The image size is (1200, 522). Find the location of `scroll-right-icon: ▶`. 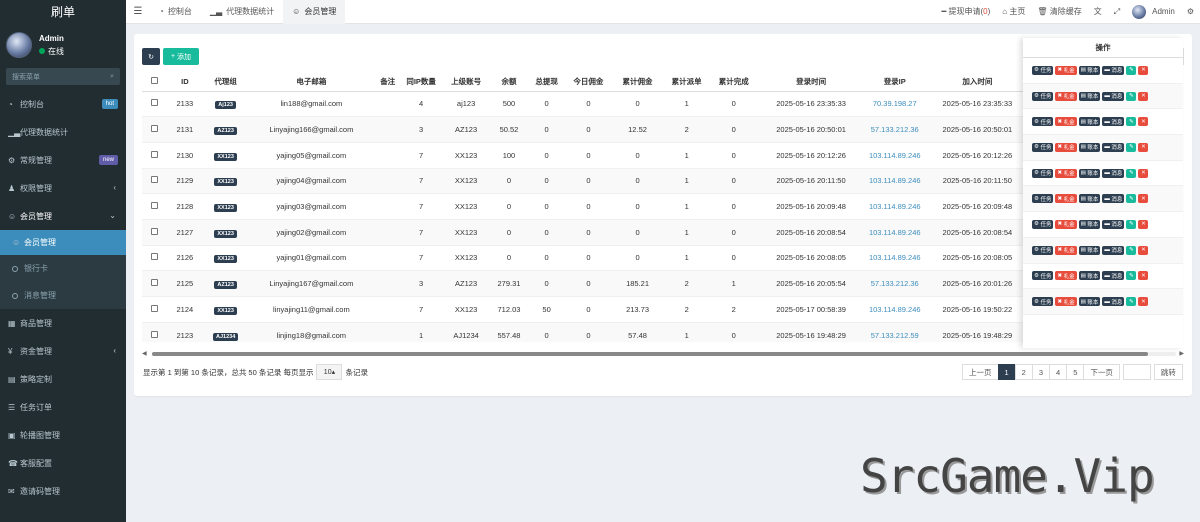

scroll-right-icon: ▶ is located at coordinates (1181, 353).